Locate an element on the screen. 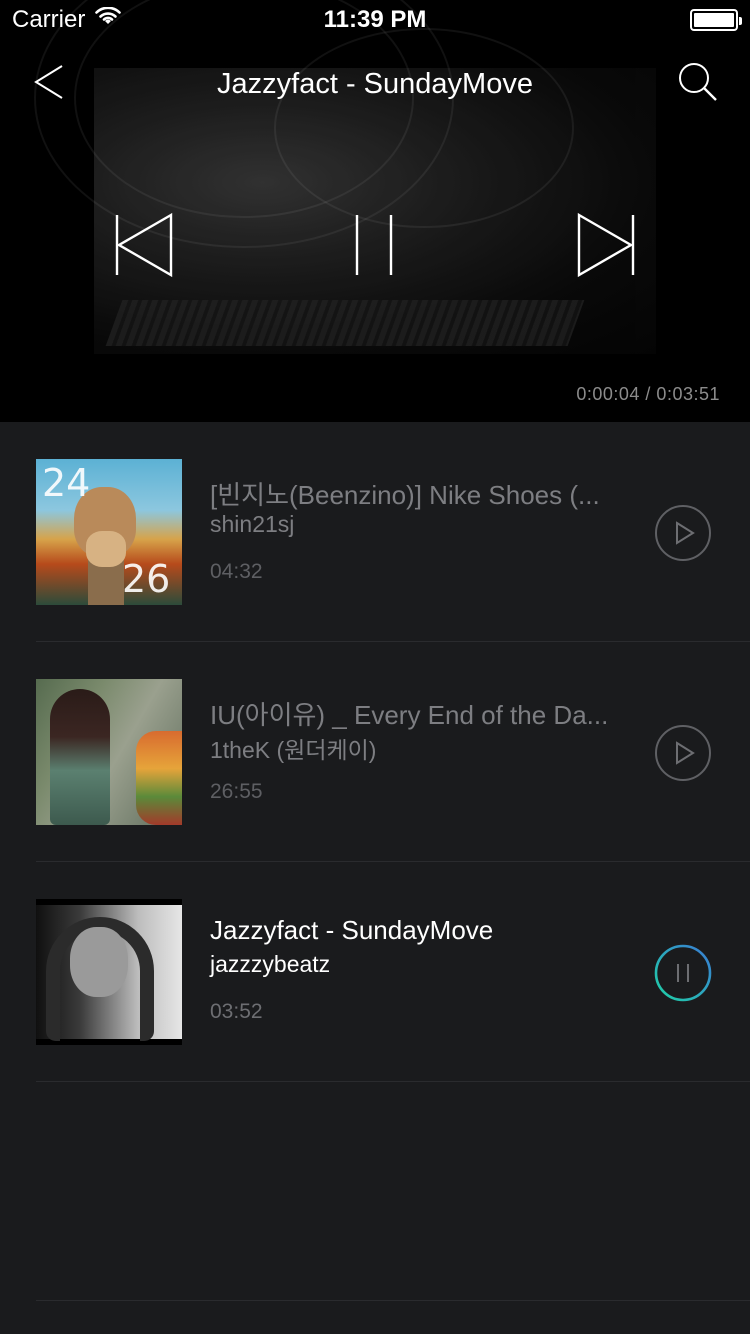  previous-button is located at coordinates (145, 245).